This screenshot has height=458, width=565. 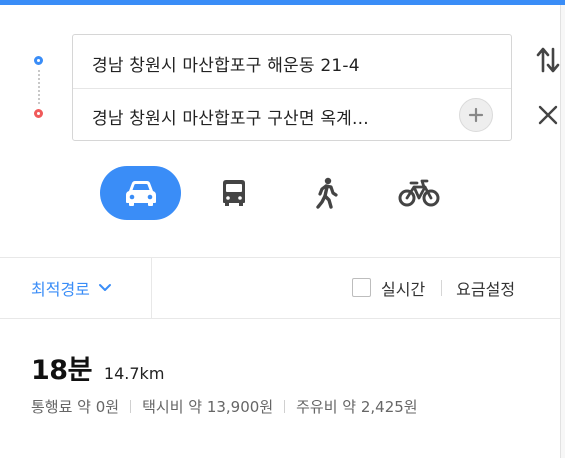 I want to click on mode-car-button, so click(x=140, y=193).